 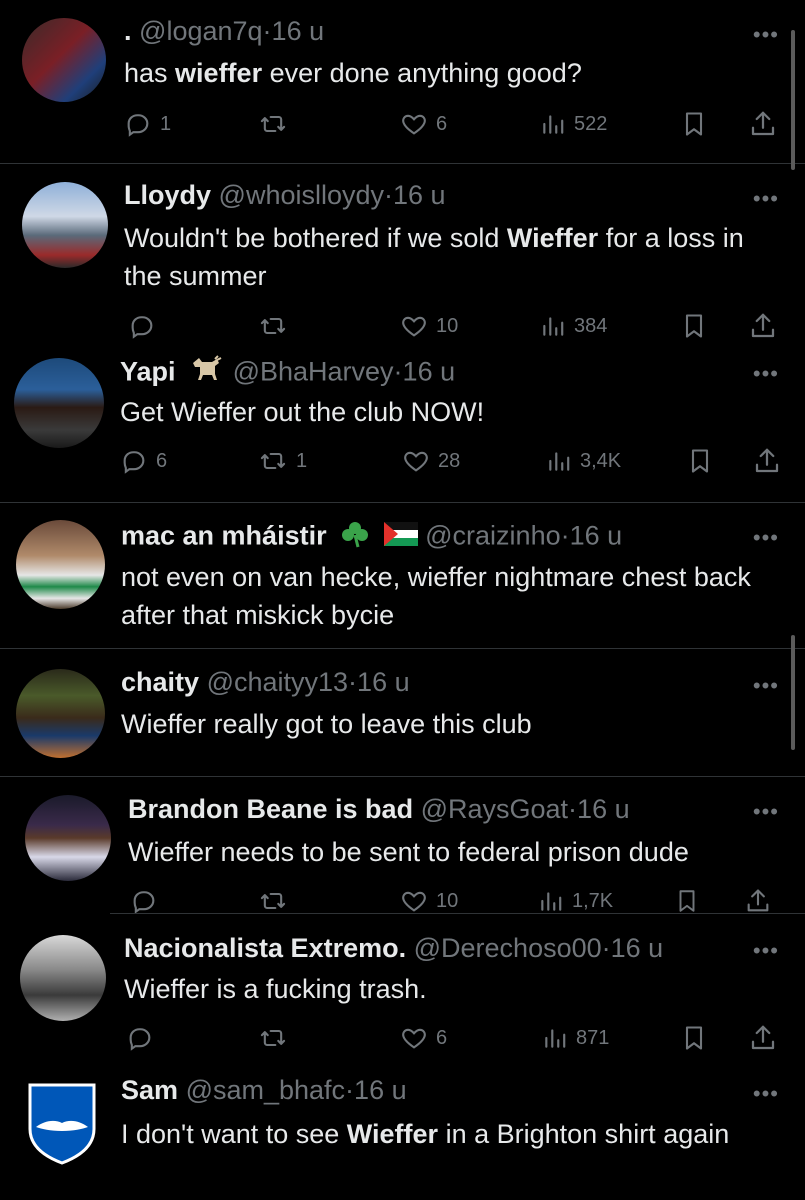 I want to click on author-handle: @RaysGoat, so click(x=494, y=809).